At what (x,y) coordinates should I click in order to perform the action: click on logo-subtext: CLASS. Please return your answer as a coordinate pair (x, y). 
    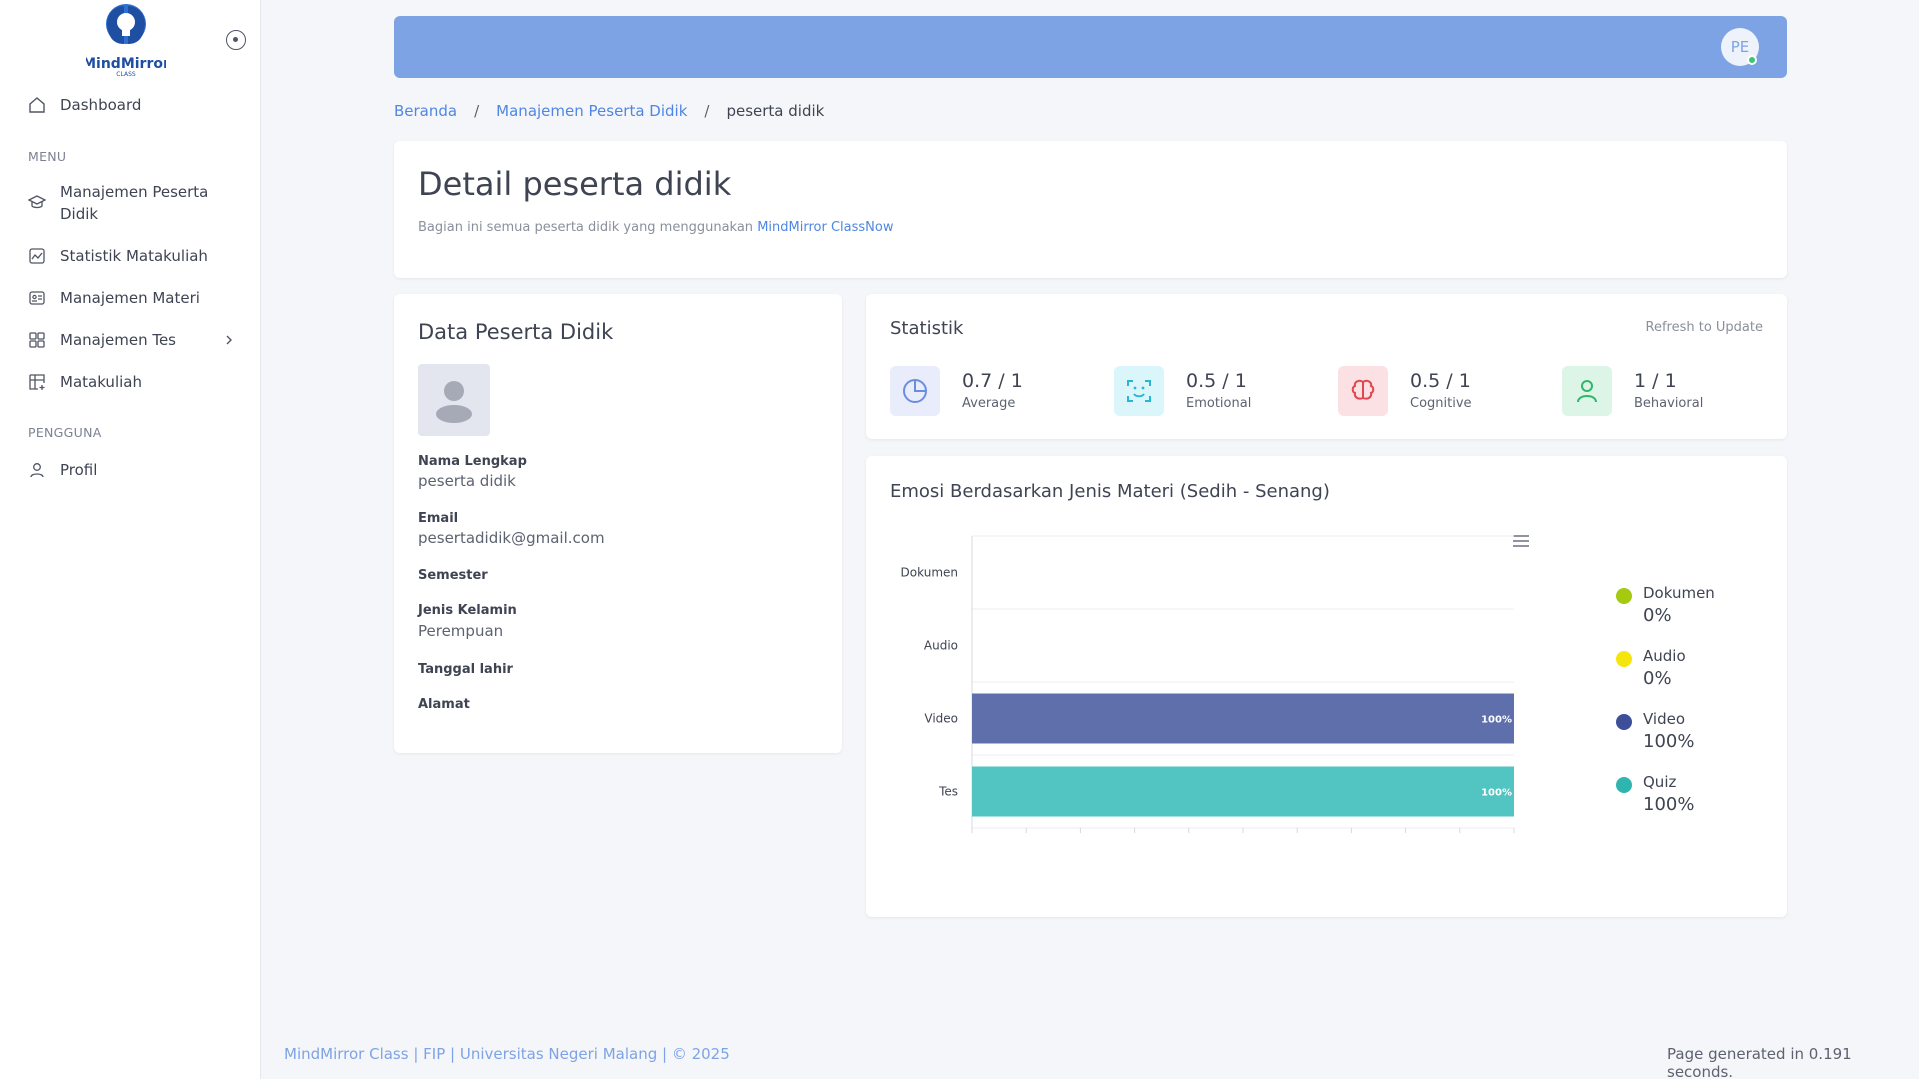
    Looking at the image, I should click on (126, 74).